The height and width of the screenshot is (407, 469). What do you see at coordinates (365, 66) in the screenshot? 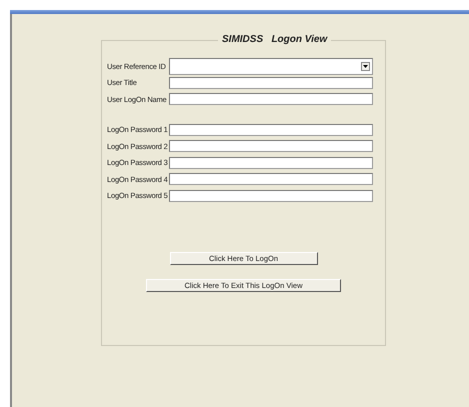
I see `dropdown-arrow-icon` at bounding box center [365, 66].